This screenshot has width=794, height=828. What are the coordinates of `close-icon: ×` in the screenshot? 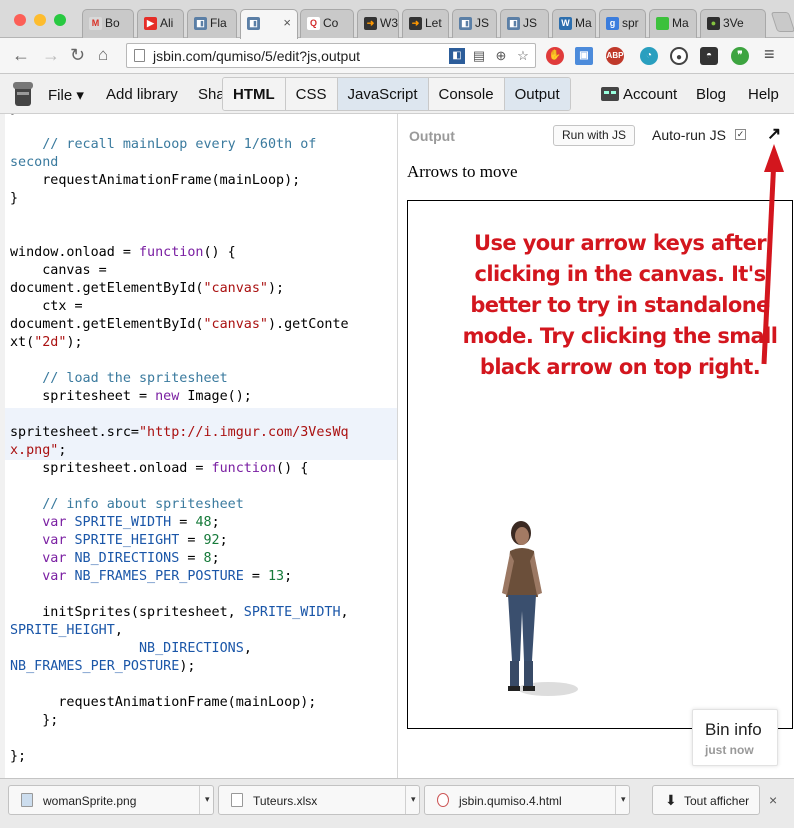 It's located at (773, 800).